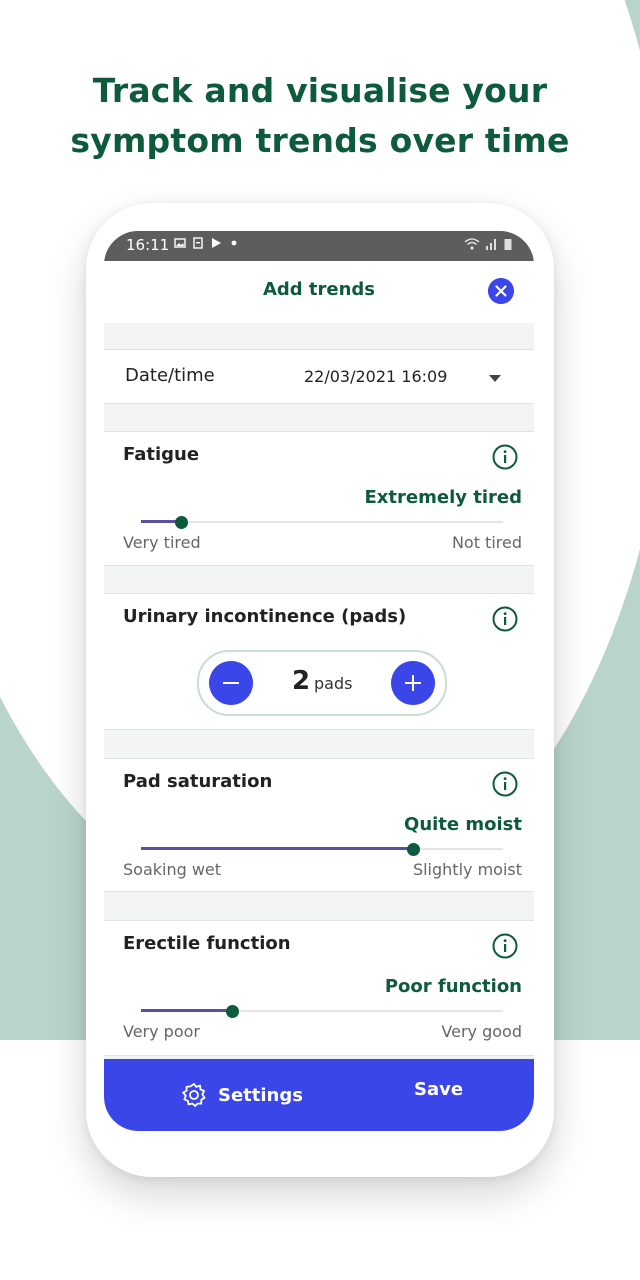 Image resolution: width=640 pixels, height=1280 pixels. I want to click on fatigue-max-label: Not tired, so click(486, 542).